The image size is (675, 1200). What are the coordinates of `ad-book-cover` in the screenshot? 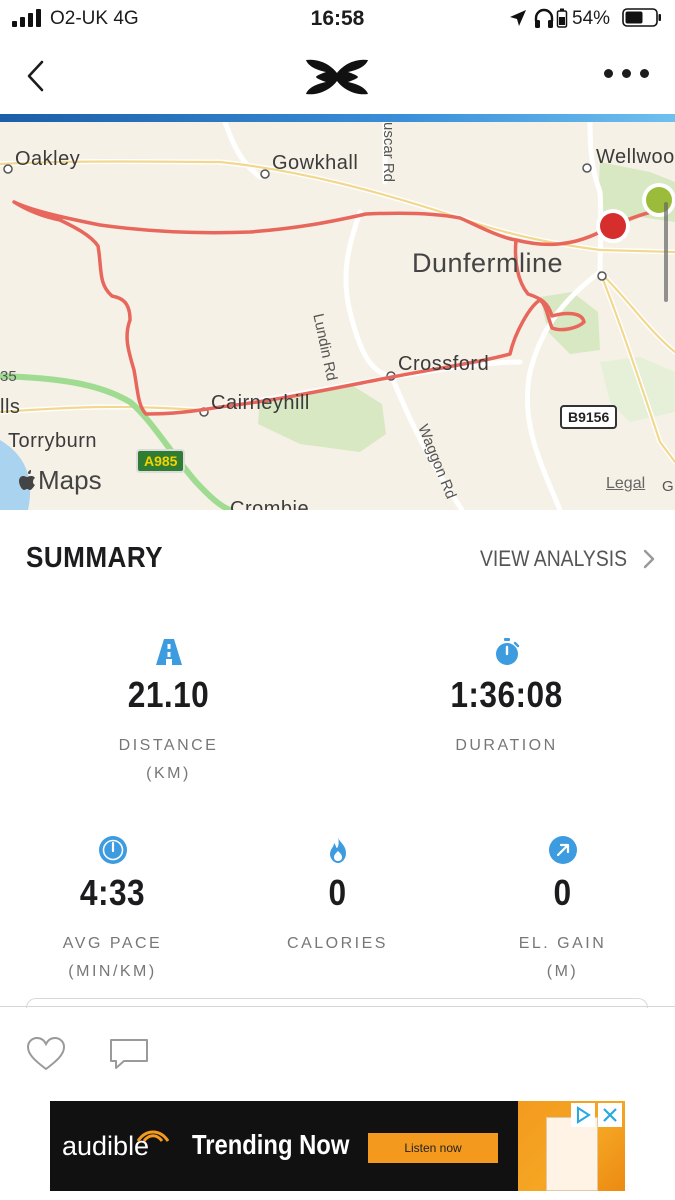 It's located at (572, 1154).